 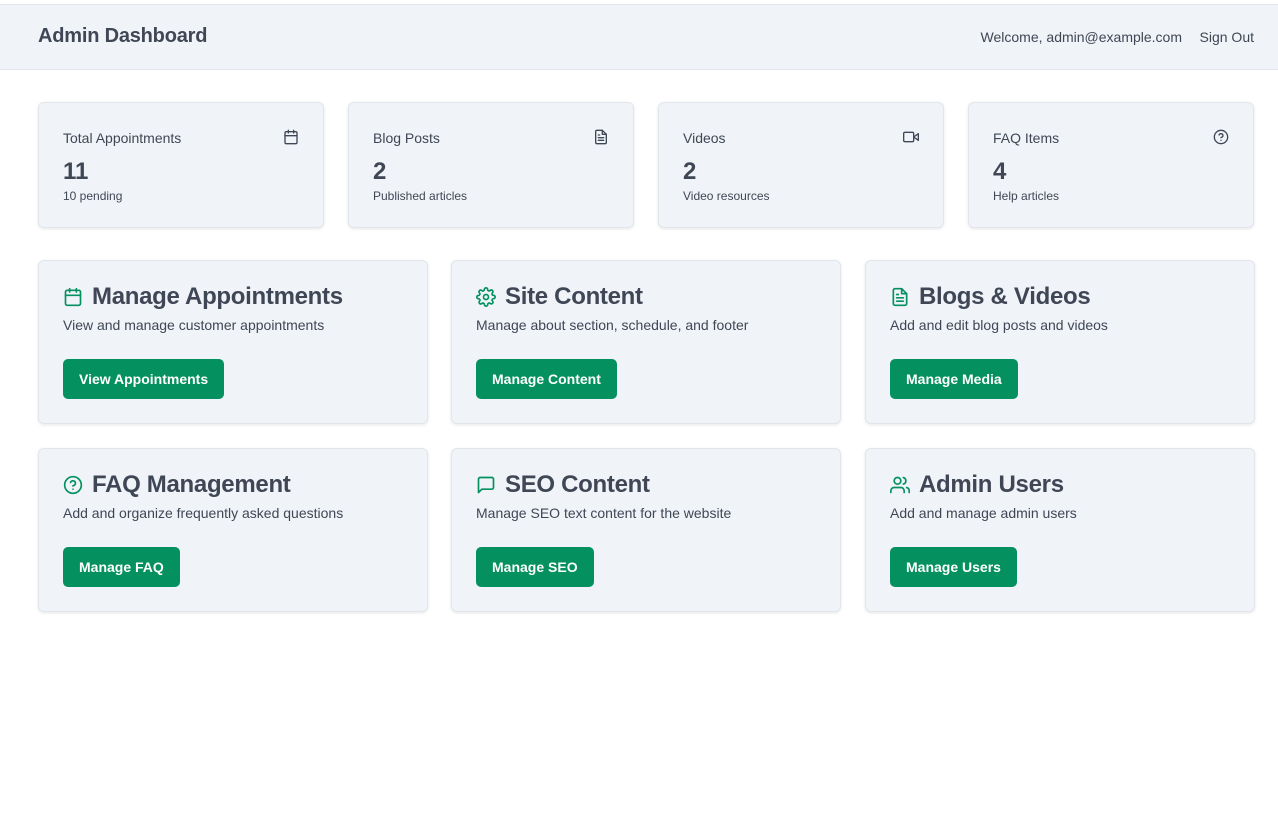 I want to click on card-description: Manage SEO text content for the website, so click(x=604, y=513).